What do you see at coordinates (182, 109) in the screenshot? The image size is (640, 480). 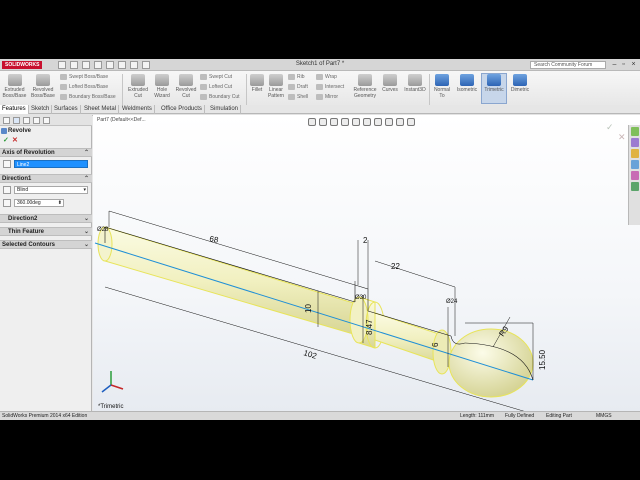 I see `tab-office-products: Office Products` at bounding box center [182, 109].